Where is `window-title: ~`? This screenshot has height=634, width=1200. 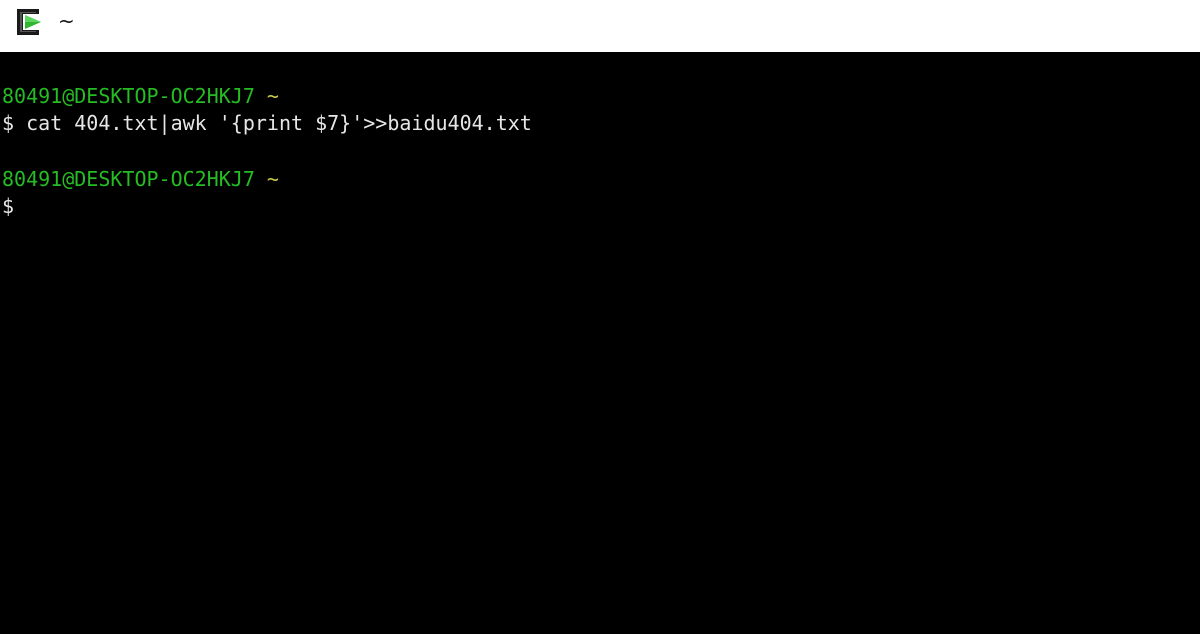
window-title: ~ is located at coordinates (66, 21).